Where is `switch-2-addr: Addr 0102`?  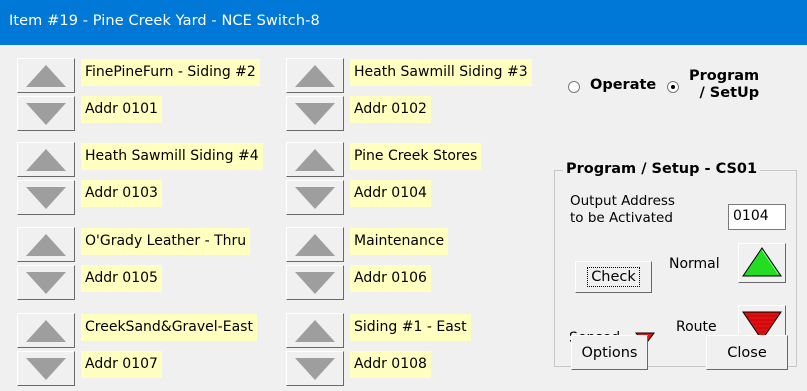 switch-2-addr: Addr 0102 is located at coordinates (390, 109).